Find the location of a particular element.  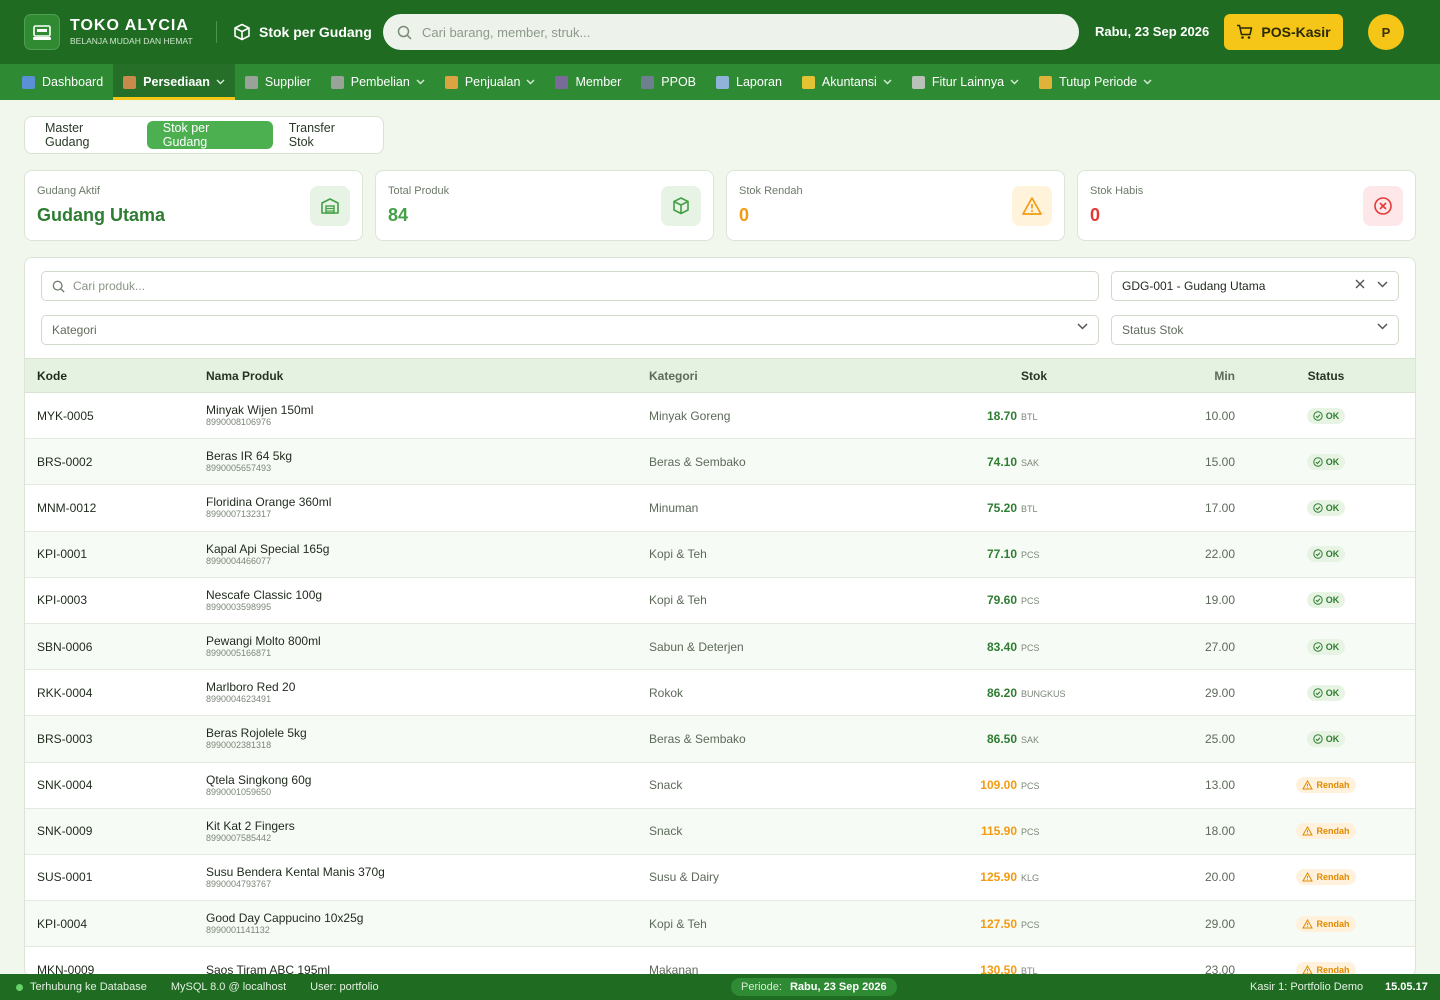

cell-kategori: Makanan is located at coordinates (674, 969).